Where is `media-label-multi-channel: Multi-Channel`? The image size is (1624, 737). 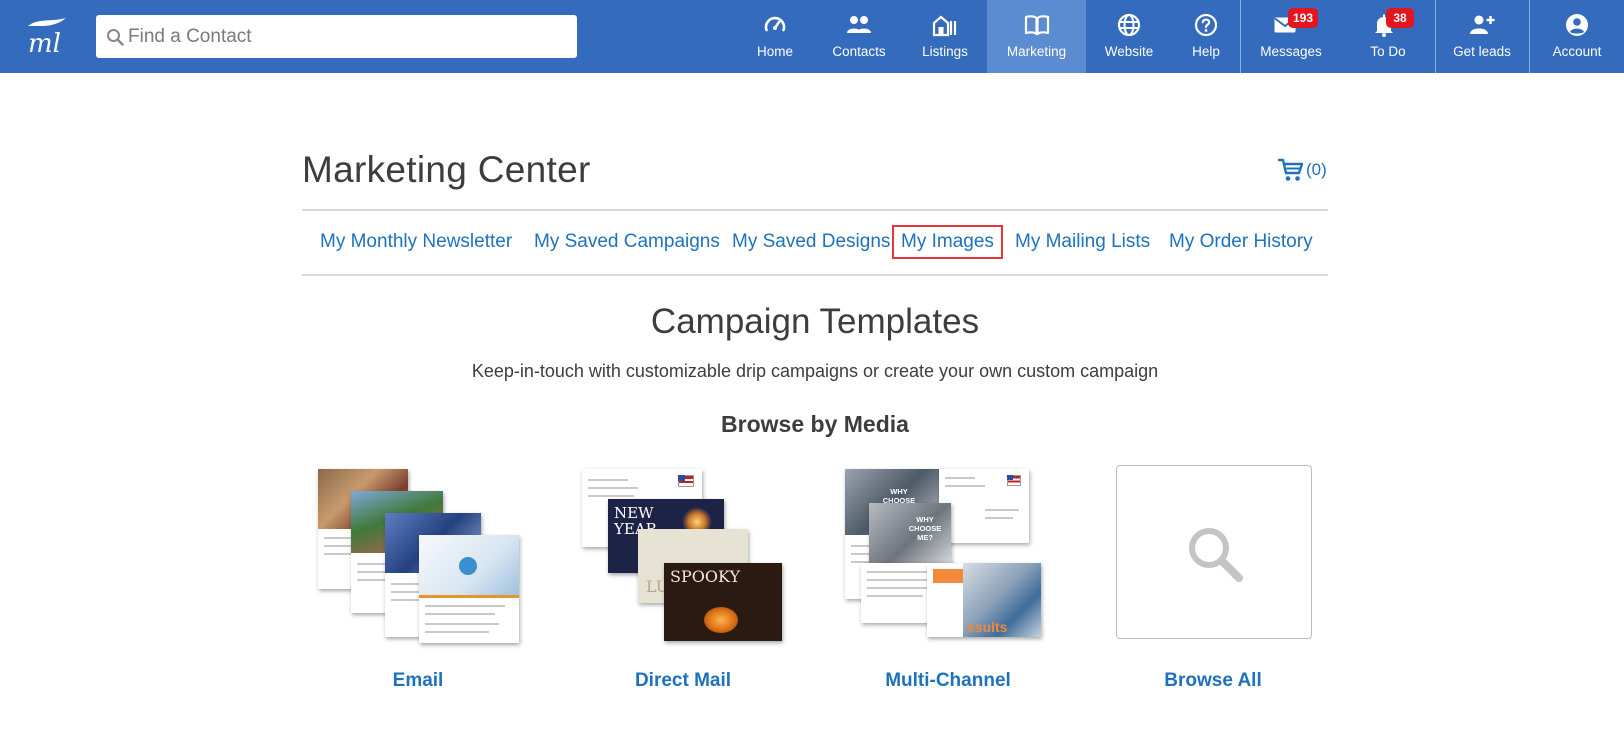
media-label-multi-channel: Multi-Channel is located at coordinates (948, 680).